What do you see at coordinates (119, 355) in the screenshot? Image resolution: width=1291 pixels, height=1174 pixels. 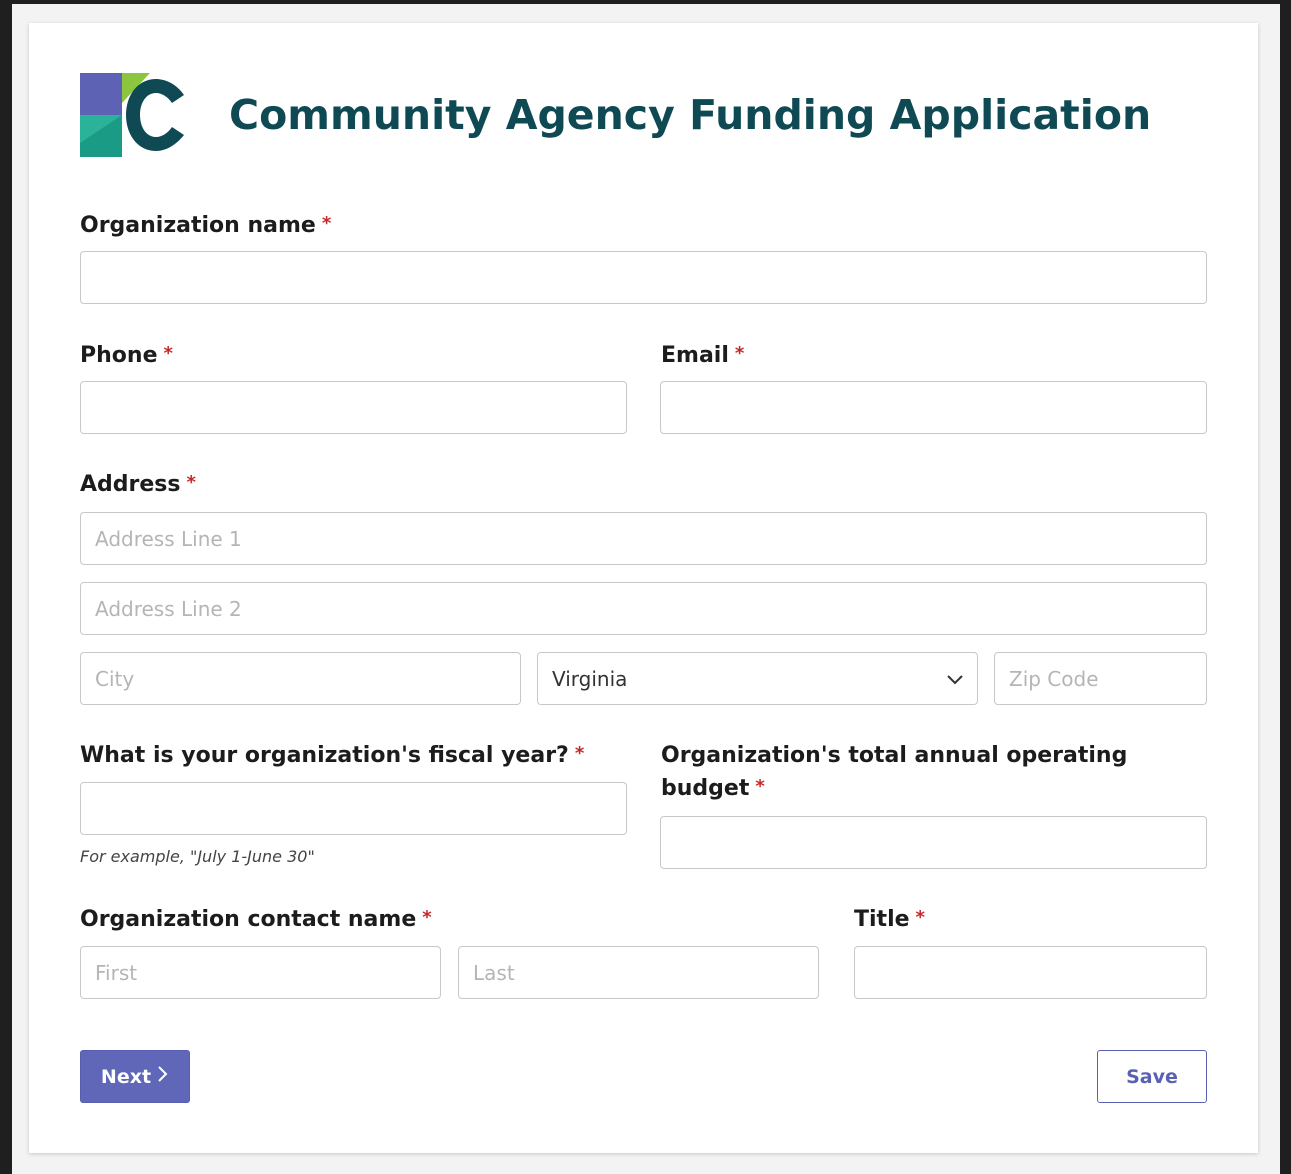 I see `phone-label-text: Phone` at bounding box center [119, 355].